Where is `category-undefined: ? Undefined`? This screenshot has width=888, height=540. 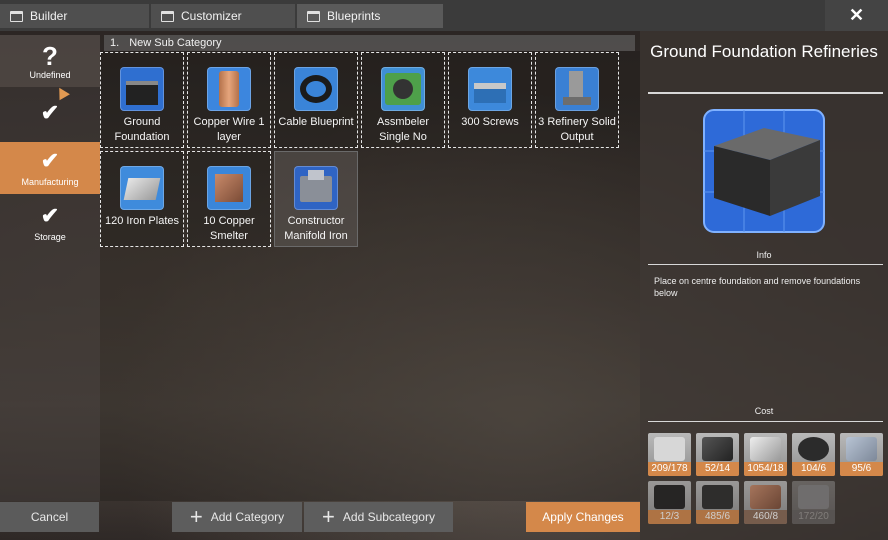 category-undefined: ? Undefined is located at coordinates (50, 61).